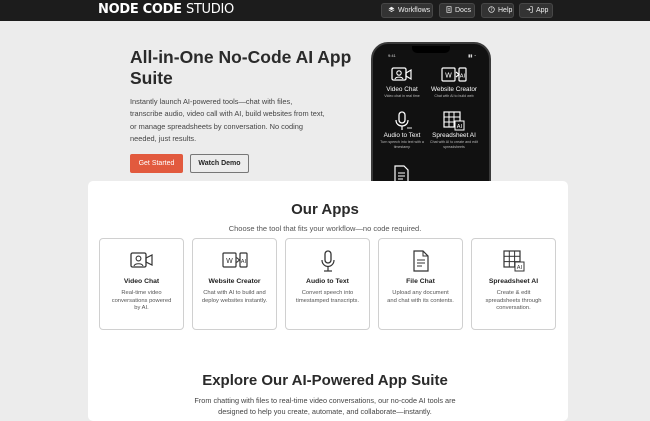 This screenshot has height=421, width=650. Describe the element at coordinates (219, 163) in the screenshot. I see `watch-demo-button: Watch Demo` at that location.